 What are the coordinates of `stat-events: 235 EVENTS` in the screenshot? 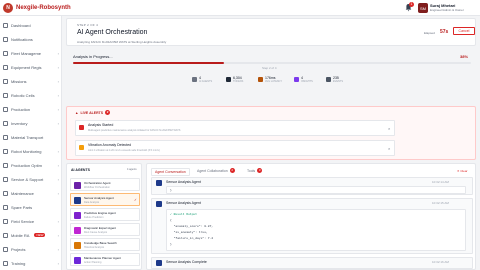 It's located at (334, 79).